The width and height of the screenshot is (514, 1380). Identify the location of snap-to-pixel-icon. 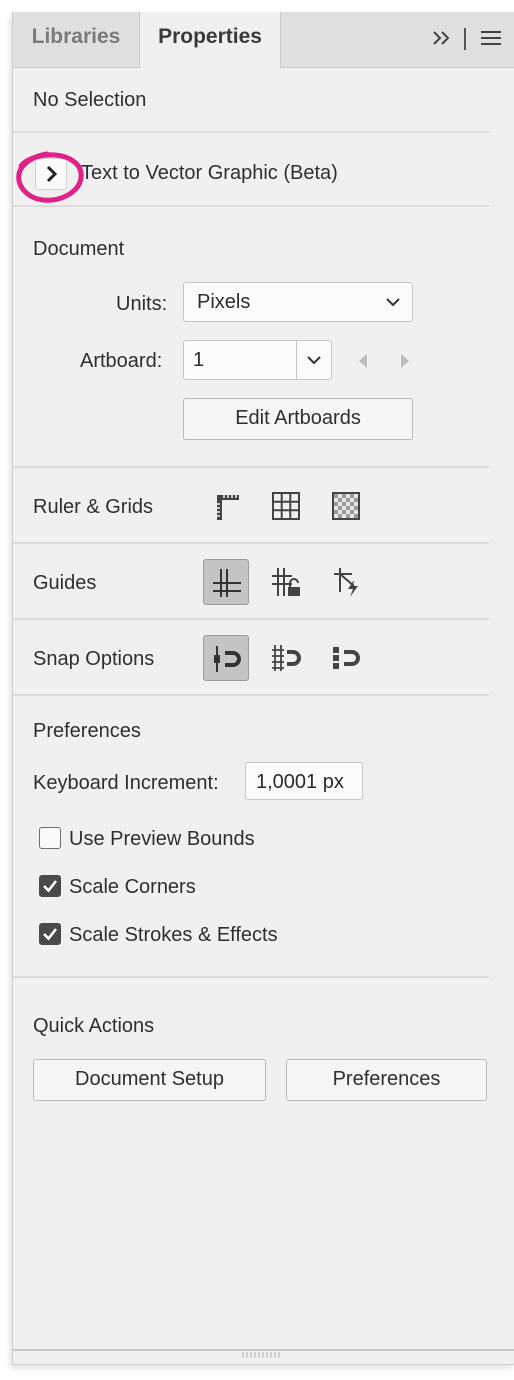
(346, 658).